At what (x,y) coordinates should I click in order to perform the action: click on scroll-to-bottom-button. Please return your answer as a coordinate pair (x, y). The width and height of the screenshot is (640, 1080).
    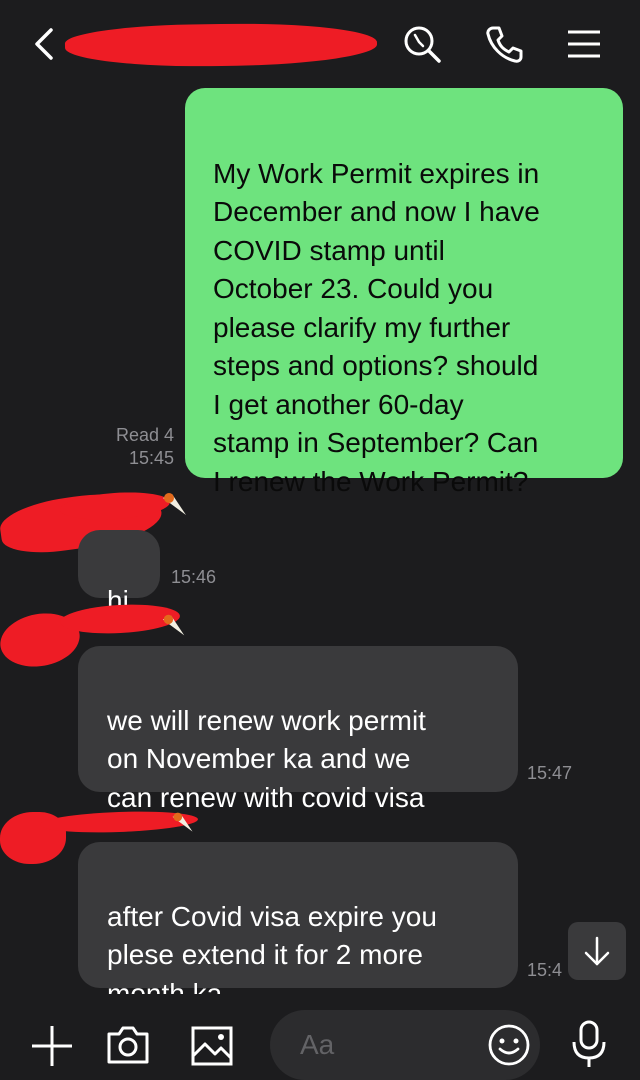
    Looking at the image, I should click on (597, 951).